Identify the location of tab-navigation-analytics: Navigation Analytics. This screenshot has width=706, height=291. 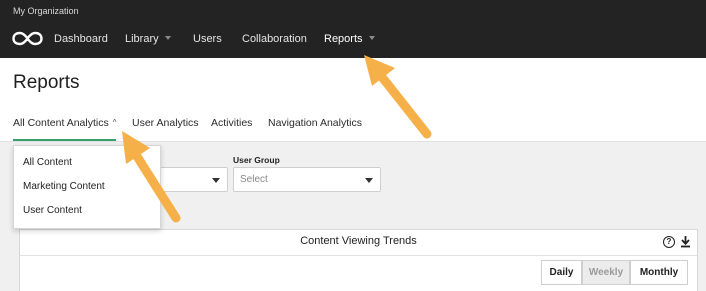
(315, 123).